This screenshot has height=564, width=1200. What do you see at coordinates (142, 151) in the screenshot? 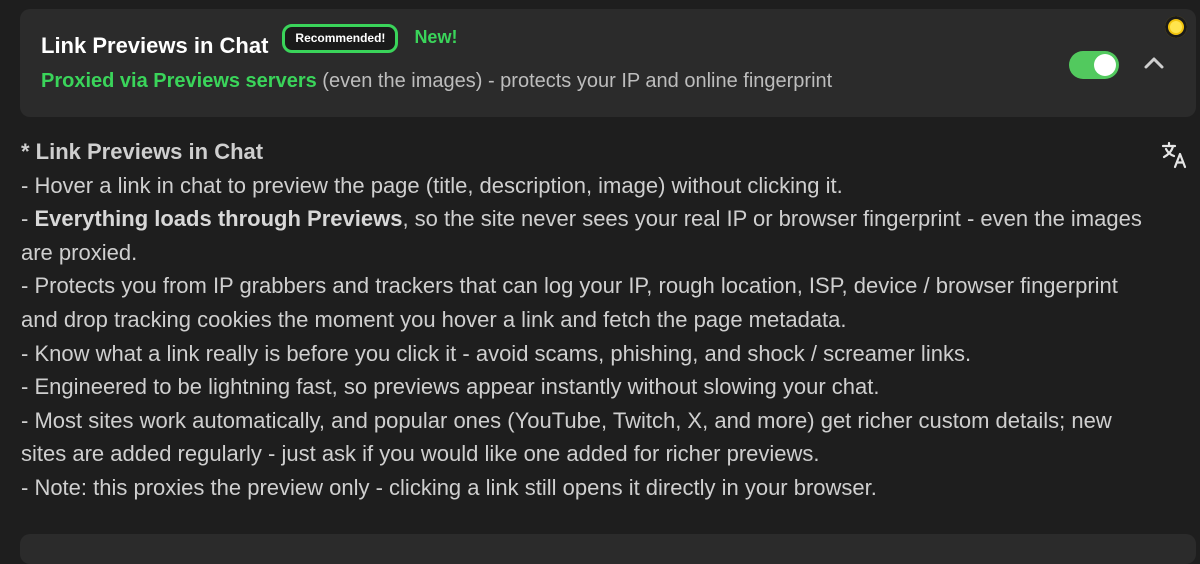
I see `description-heading: * Link Previews in Chat` at bounding box center [142, 151].